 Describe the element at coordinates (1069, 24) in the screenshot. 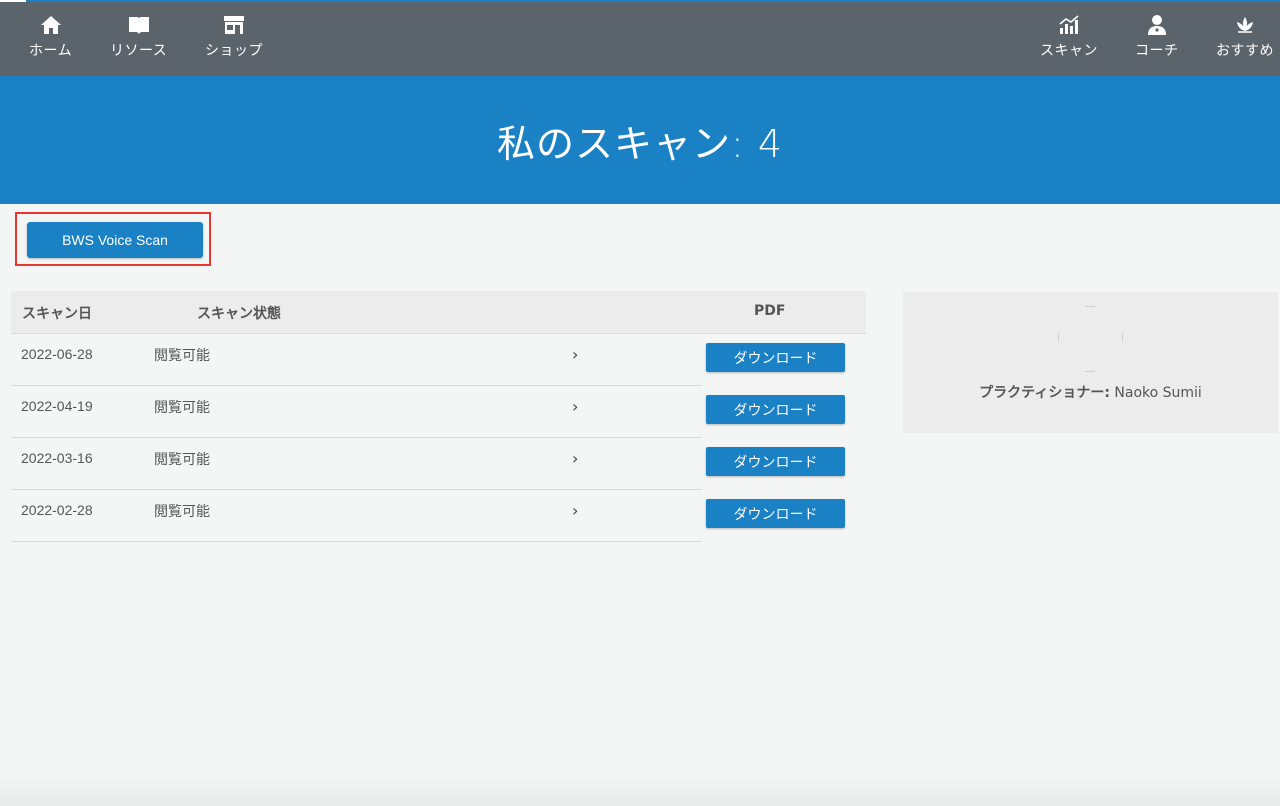

I see `chart-icon` at that location.